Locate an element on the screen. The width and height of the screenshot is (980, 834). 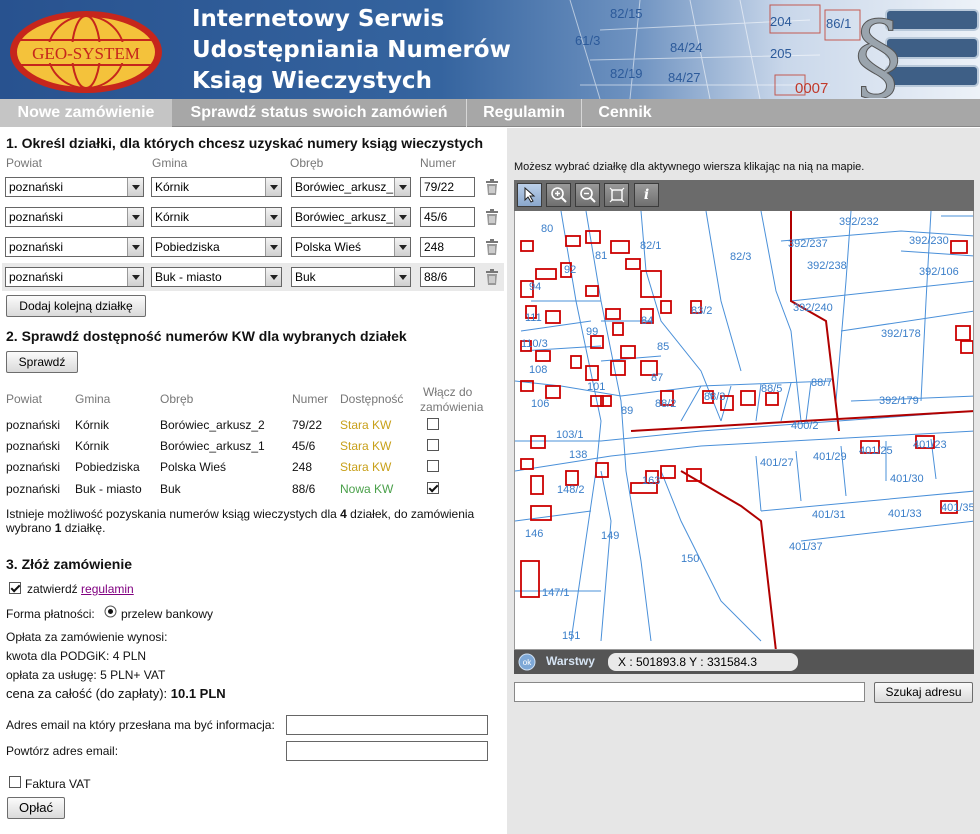
pointer-icon is located at coordinates (529, 195).